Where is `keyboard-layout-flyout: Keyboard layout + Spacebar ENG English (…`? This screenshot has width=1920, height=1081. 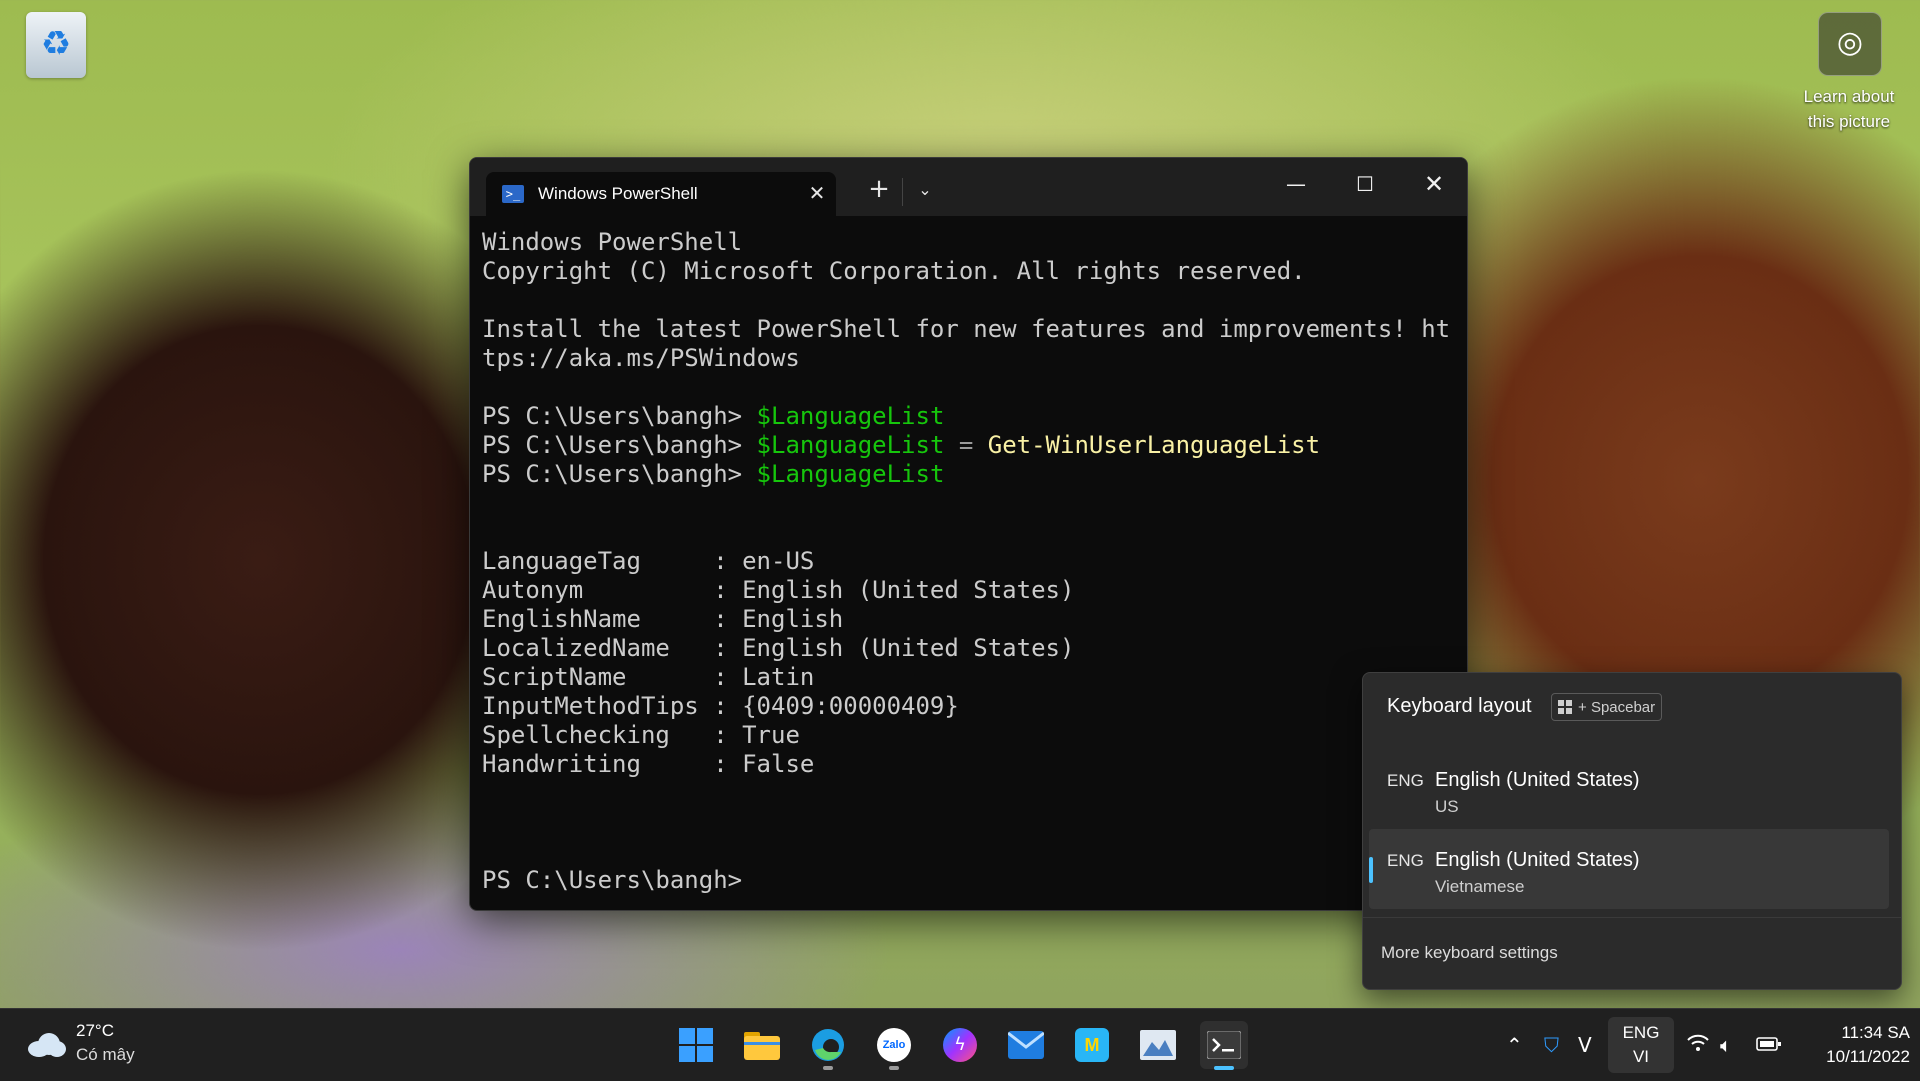
keyboard-layout-flyout: Keyboard layout + Spacebar ENG English (… is located at coordinates (1632, 831).